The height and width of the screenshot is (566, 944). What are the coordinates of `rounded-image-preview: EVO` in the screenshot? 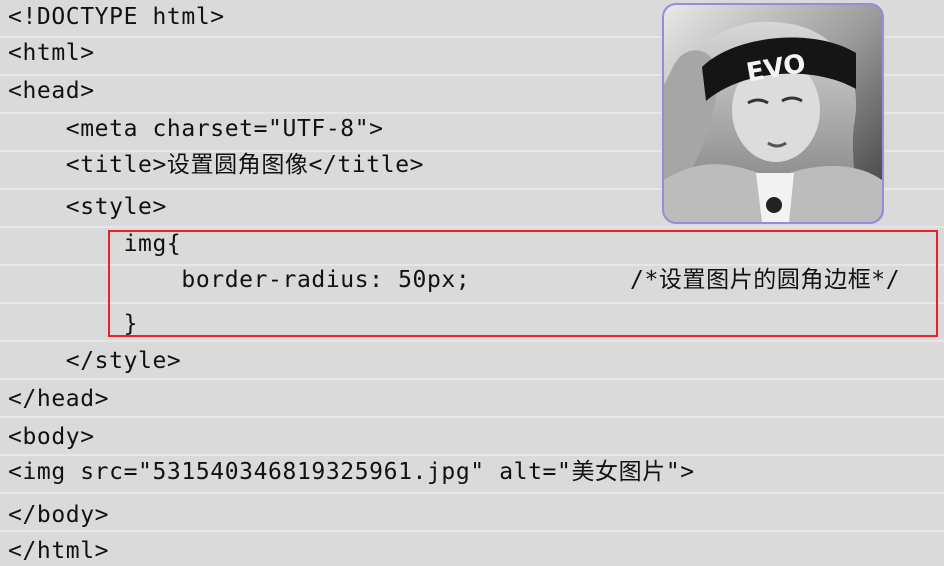 It's located at (773, 113).